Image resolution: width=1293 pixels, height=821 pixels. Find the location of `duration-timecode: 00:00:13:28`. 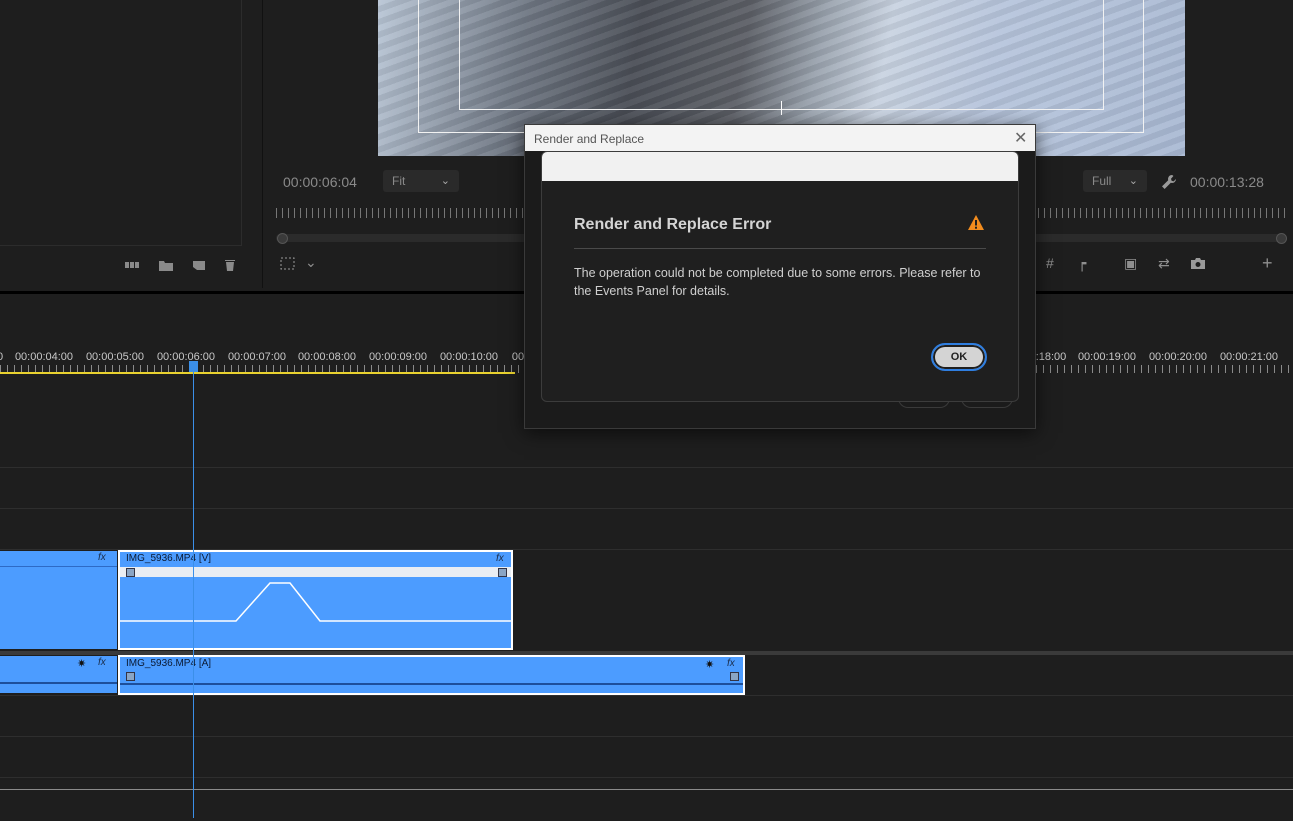

duration-timecode: 00:00:13:28 is located at coordinates (1227, 182).